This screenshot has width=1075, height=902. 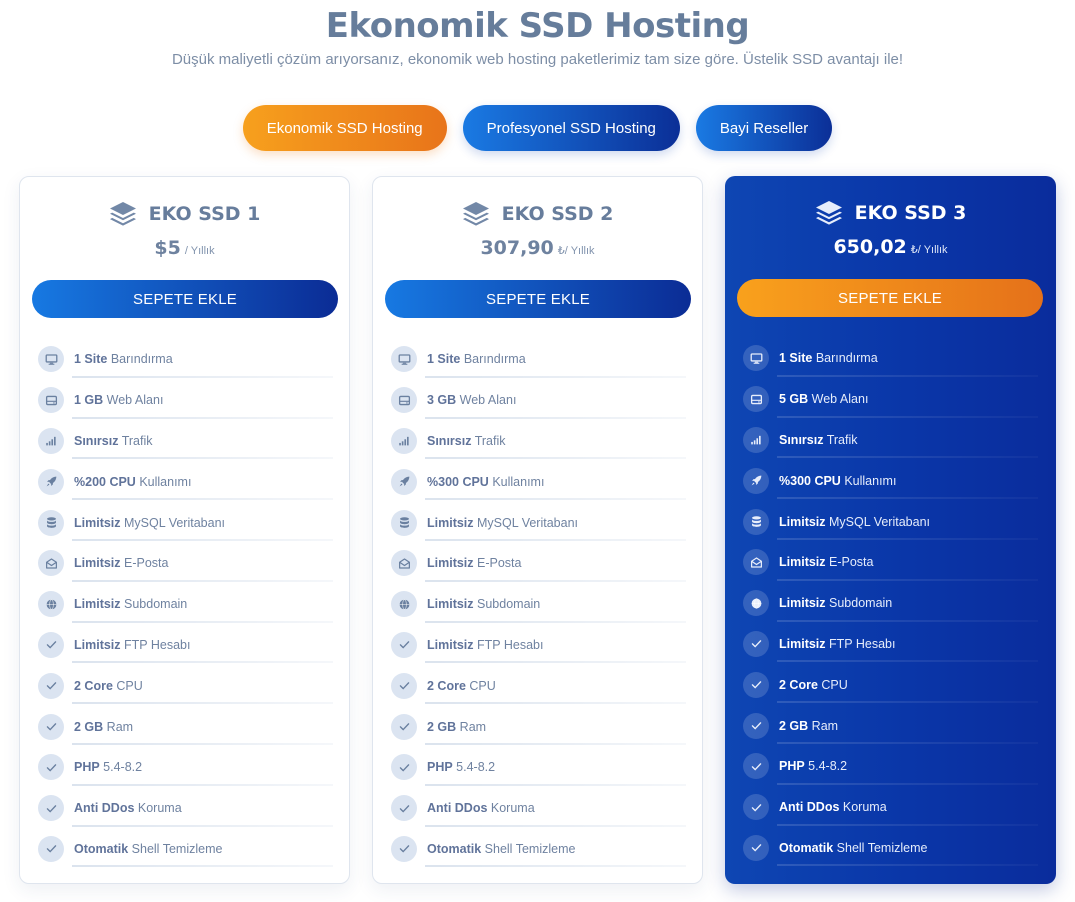 I want to click on plan-header: EKO SSD 1, so click(x=184, y=214).